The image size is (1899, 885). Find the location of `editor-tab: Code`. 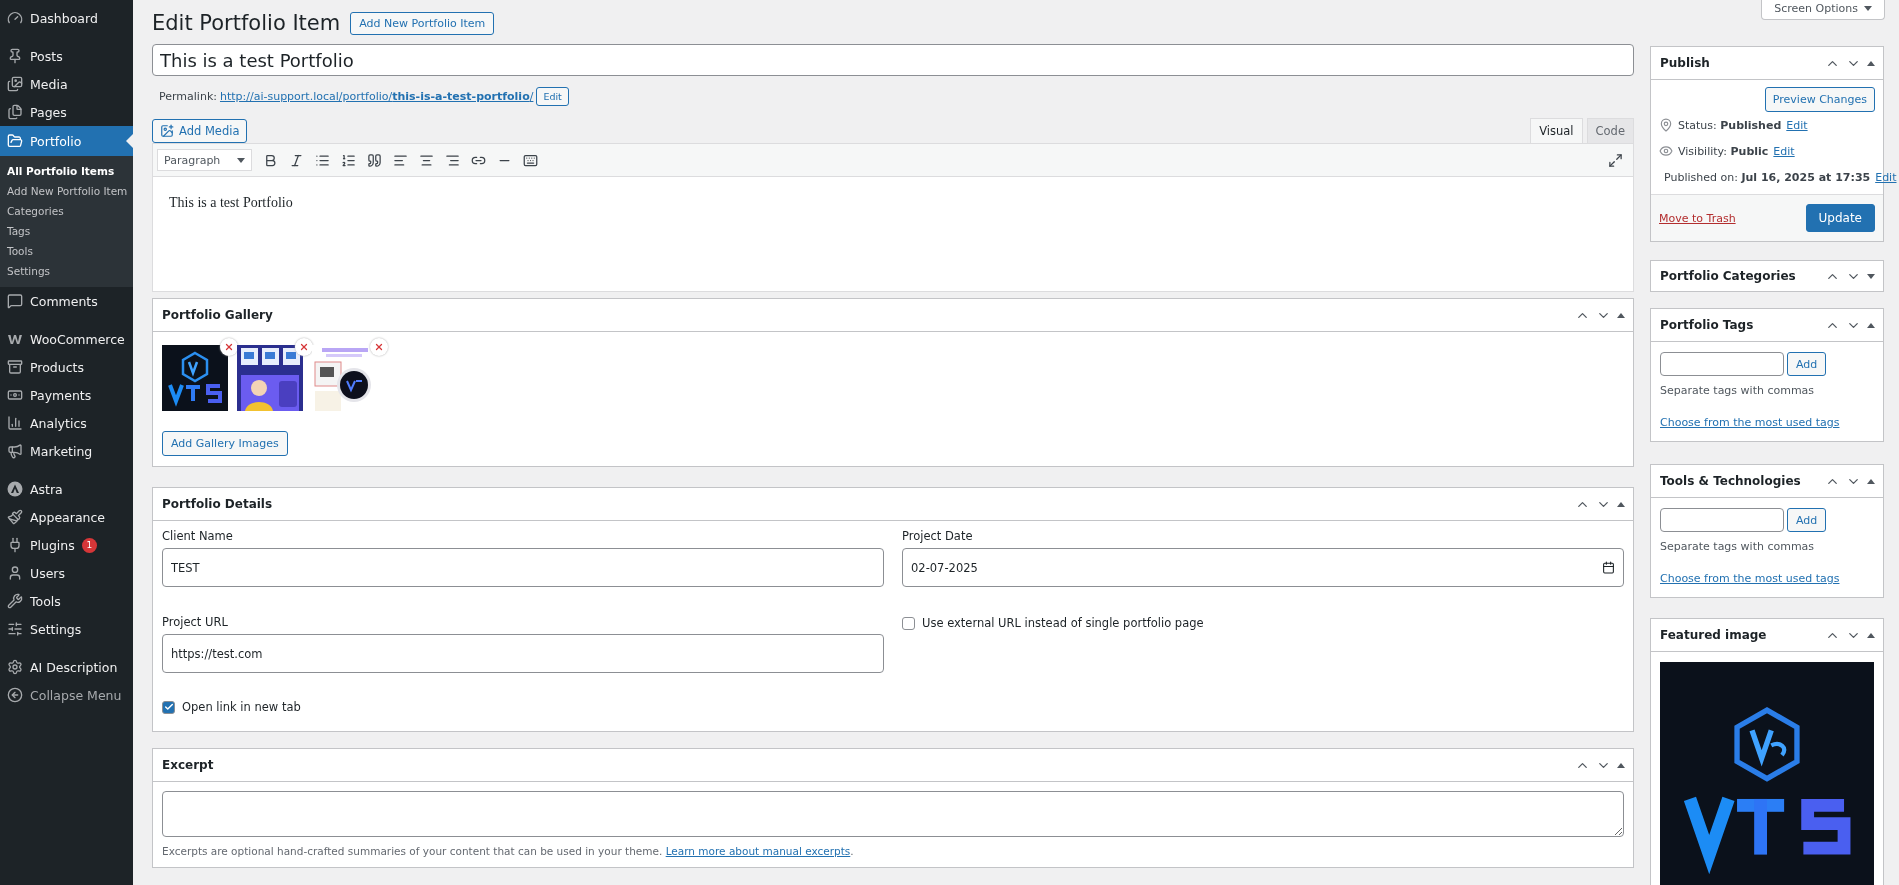

editor-tab: Code is located at coordinates (1610, 131).